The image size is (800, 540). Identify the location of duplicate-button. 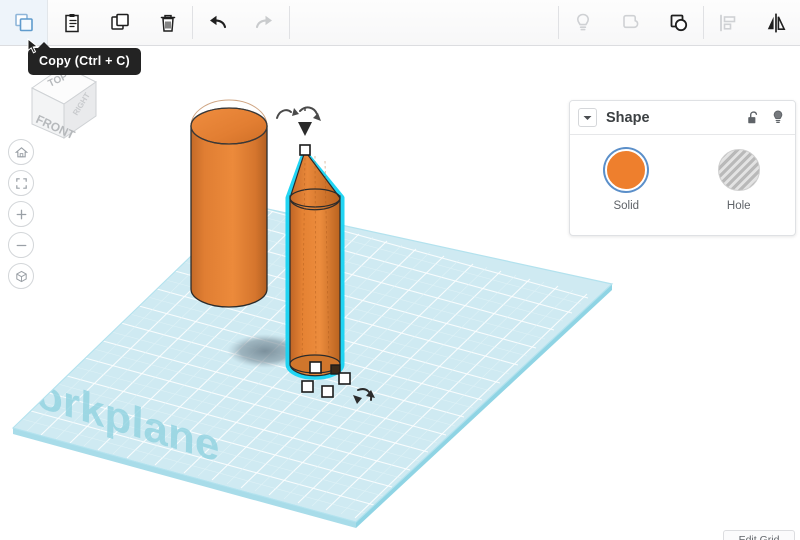
(120, 22).